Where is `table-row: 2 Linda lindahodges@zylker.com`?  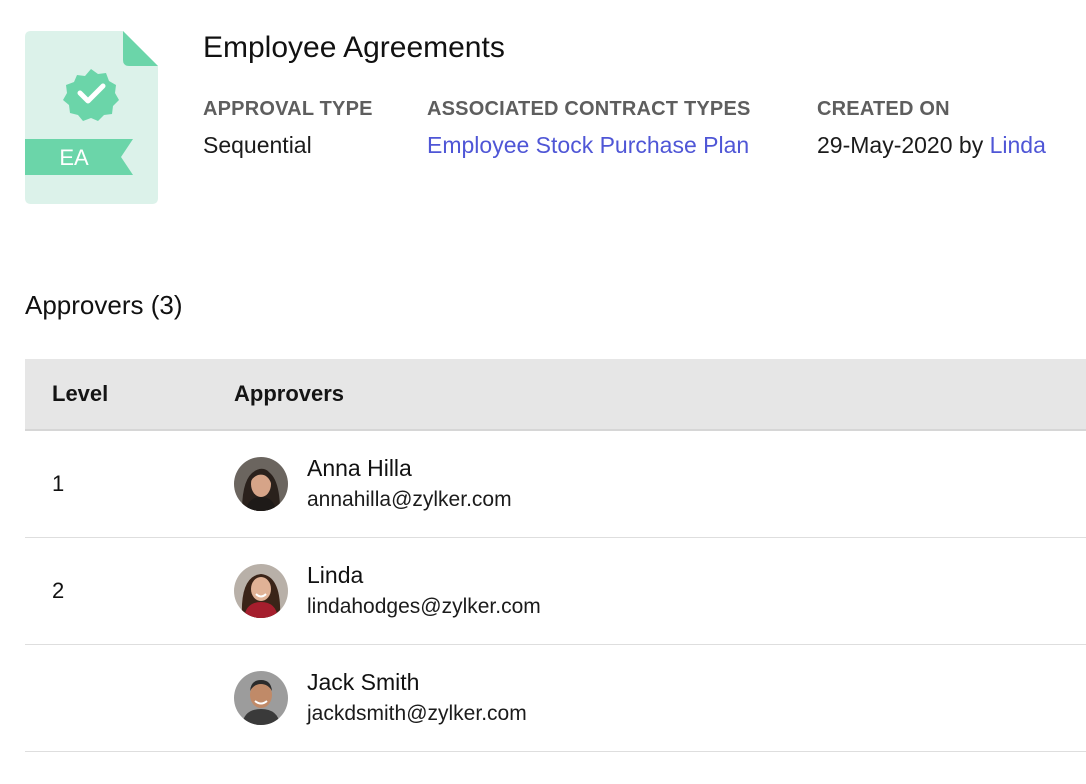 table-row: 2 Linda lindahodges@zylker.com is located at coordinates (555, 591).